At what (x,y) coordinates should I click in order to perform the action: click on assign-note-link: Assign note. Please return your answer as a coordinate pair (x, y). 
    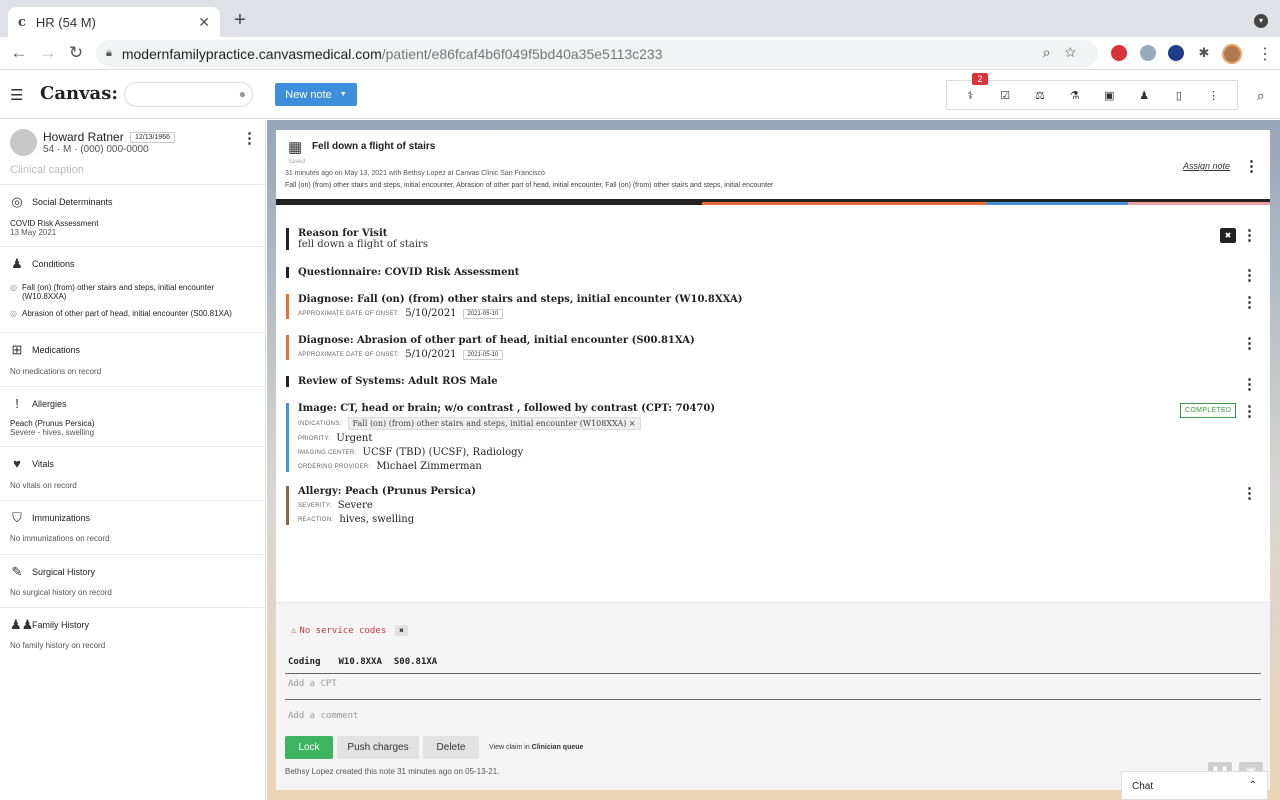
    Looking at the image, I should click on (1206, 166).